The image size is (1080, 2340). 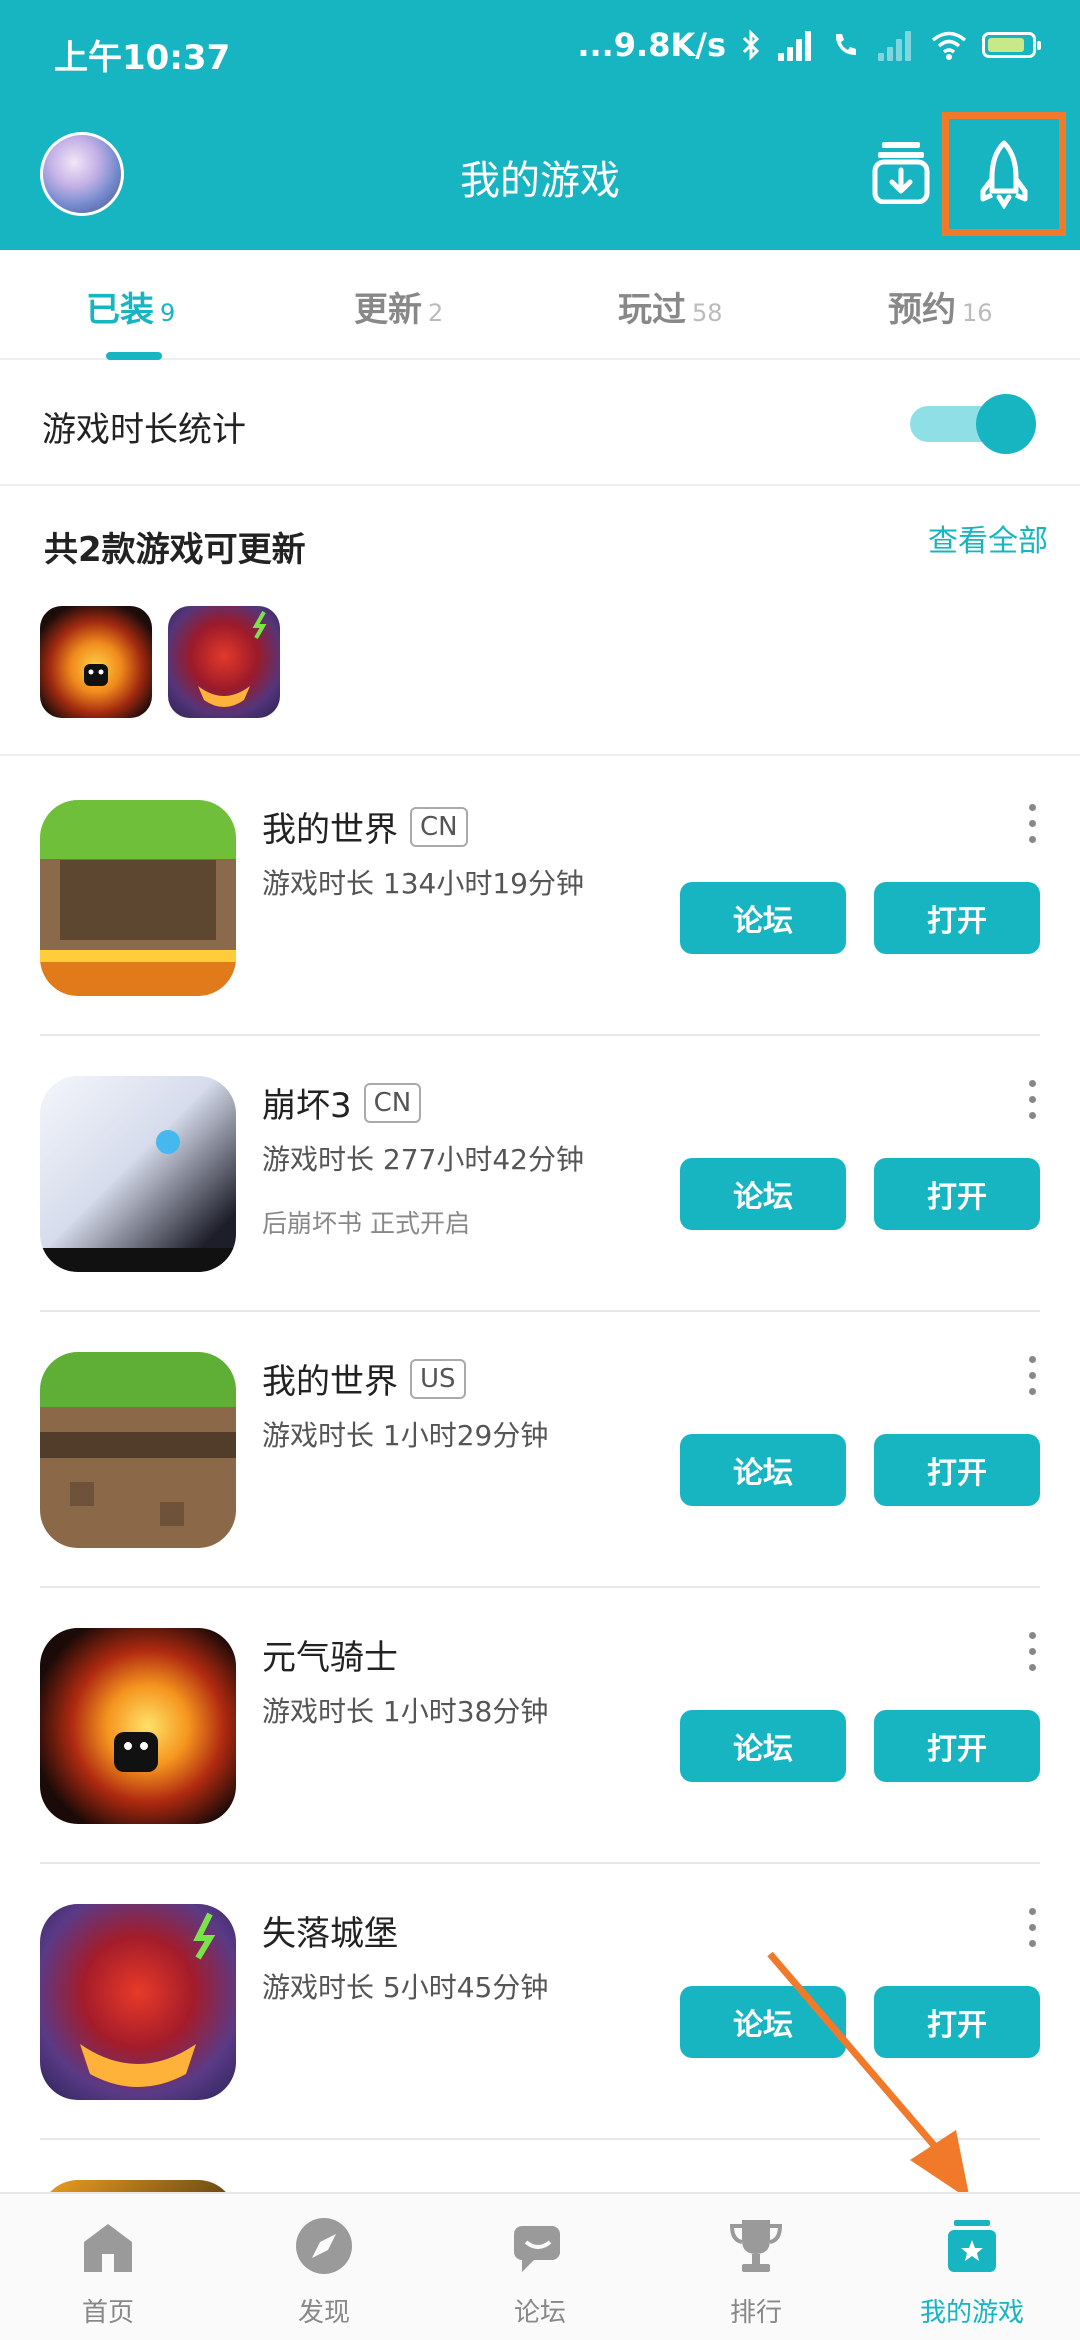 I want to click on honkai-3-icon, so click(x=138, y=1174).